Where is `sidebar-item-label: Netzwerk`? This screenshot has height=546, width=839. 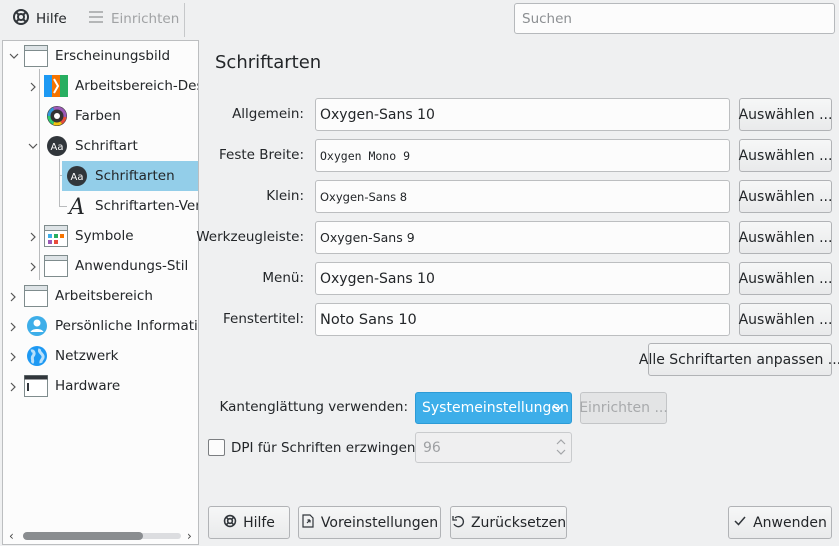 sidebar-item-label: Netzwerk is located at coordinates (87, 356).